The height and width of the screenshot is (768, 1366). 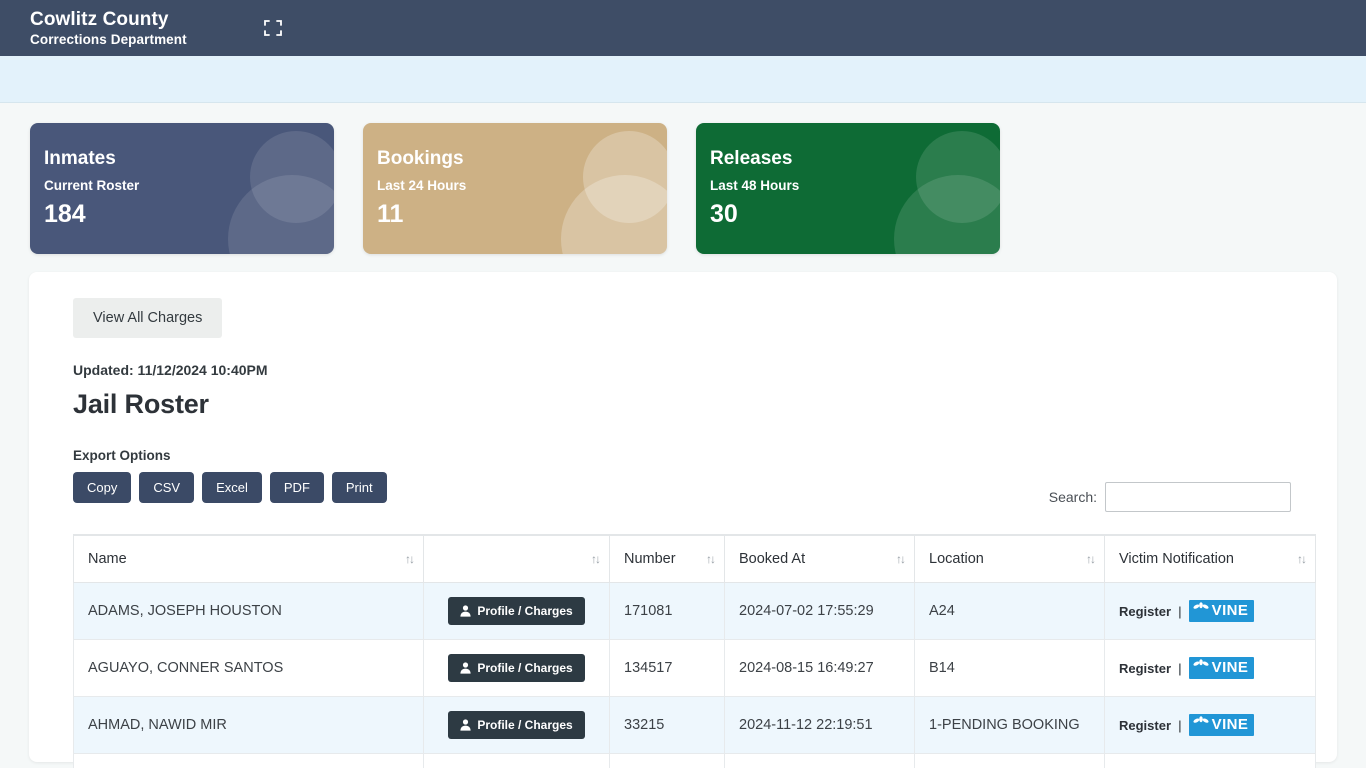 I want to click on cell-number: 33215, so click(x=667, y=725).